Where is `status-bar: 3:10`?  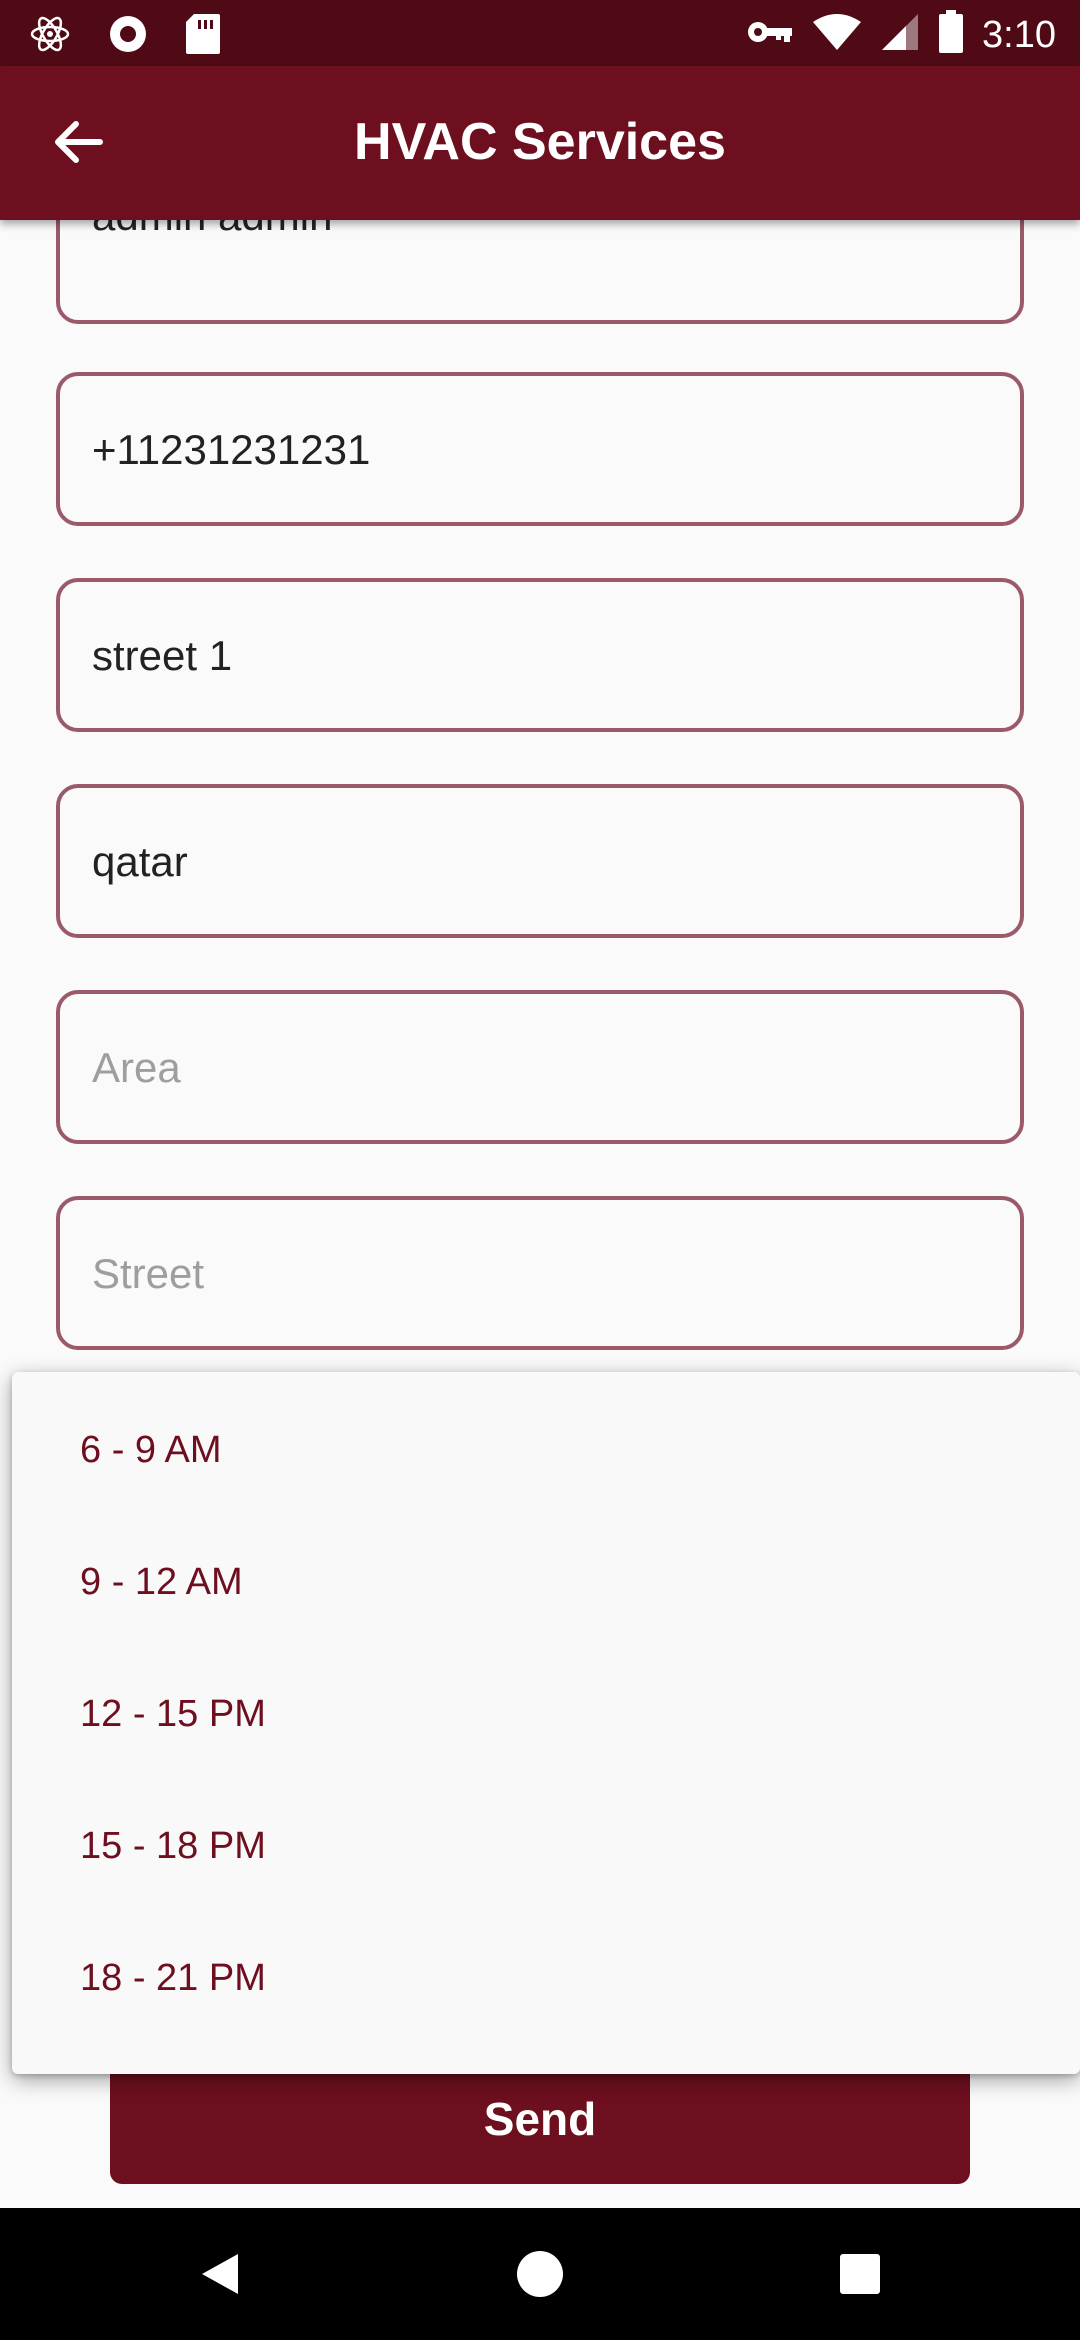 status-bar: 3:10 is located at coordinates (540, 33).